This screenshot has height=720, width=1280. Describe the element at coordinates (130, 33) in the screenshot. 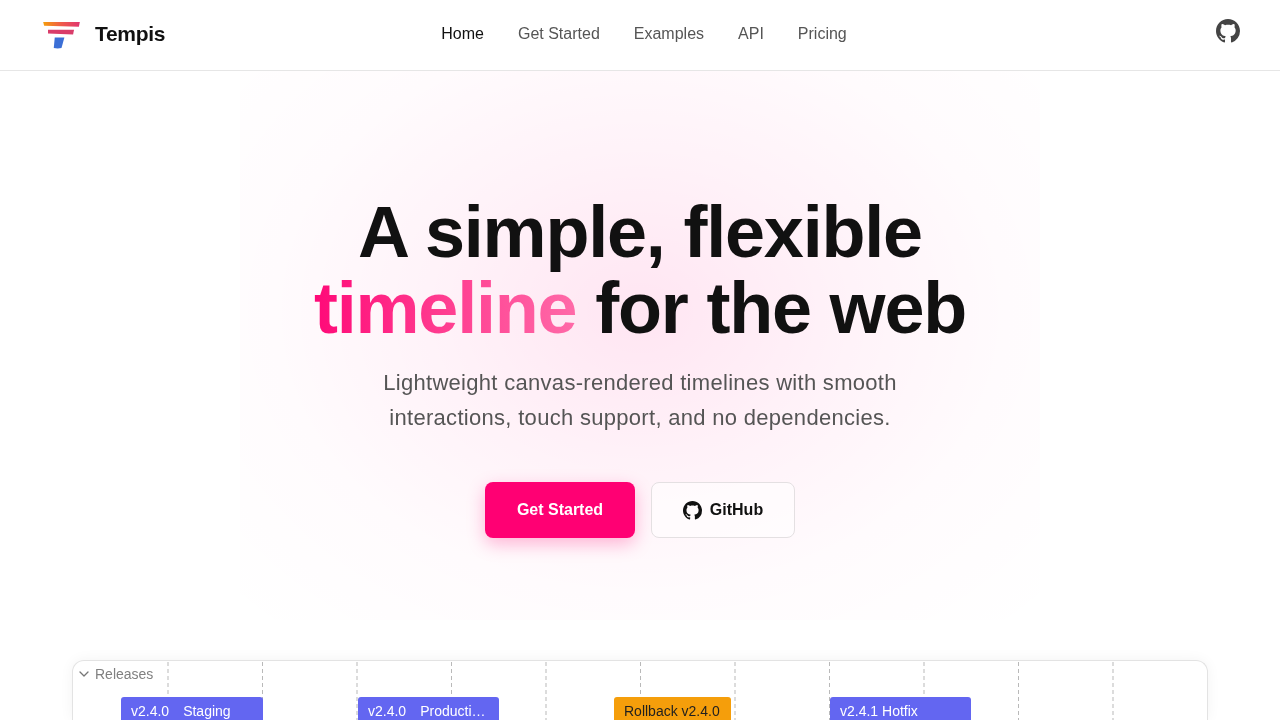

I see `brand-name: Tempis` at that location.